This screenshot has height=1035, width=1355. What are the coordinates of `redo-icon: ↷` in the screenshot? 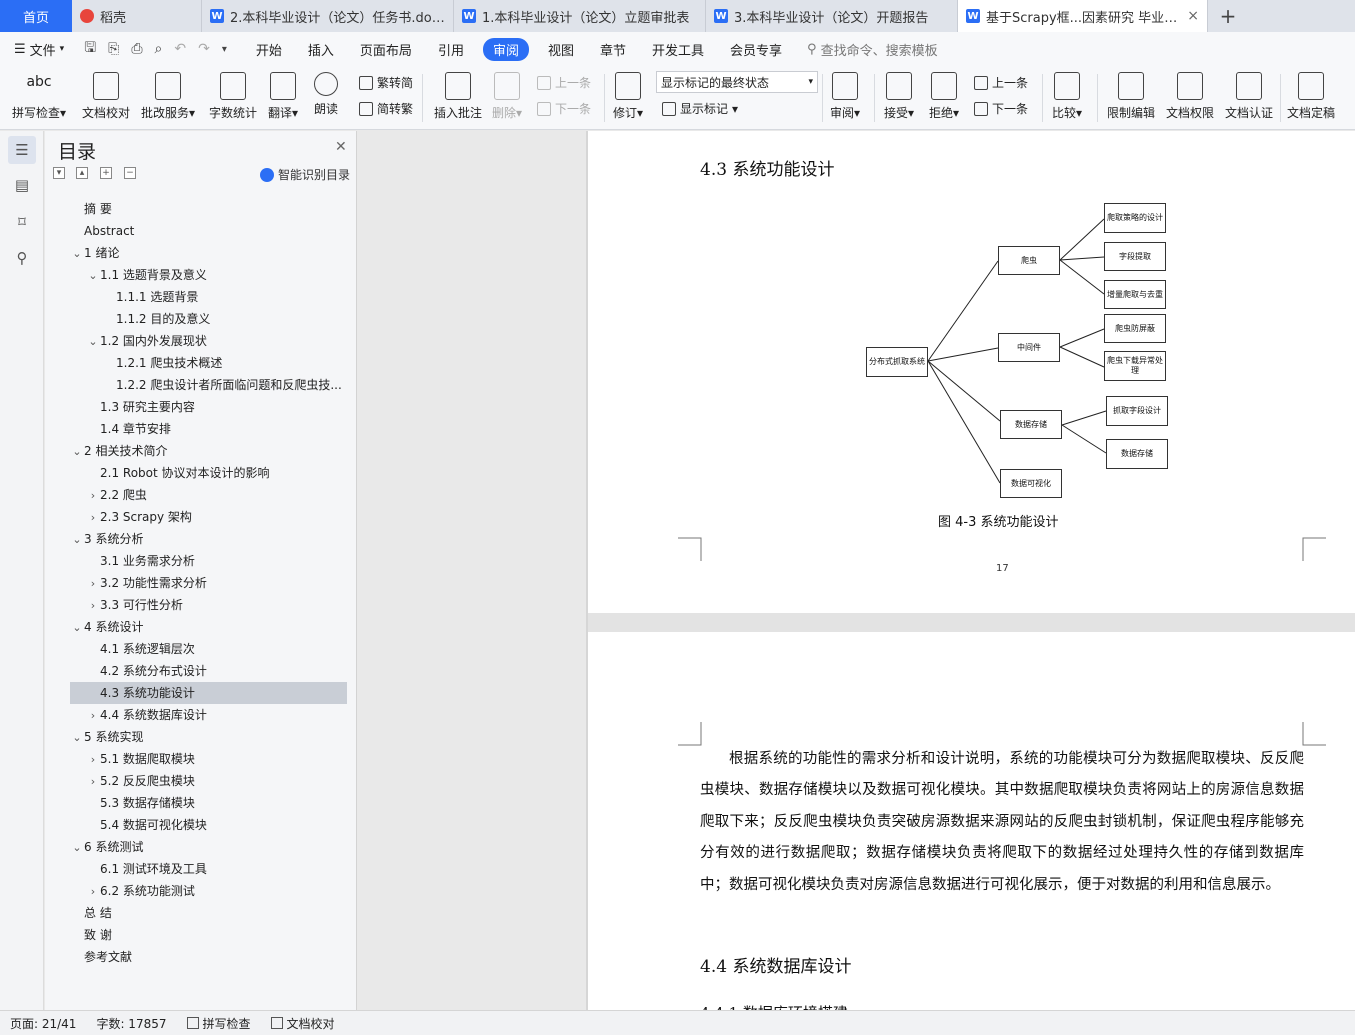 It's located at (204, 49).